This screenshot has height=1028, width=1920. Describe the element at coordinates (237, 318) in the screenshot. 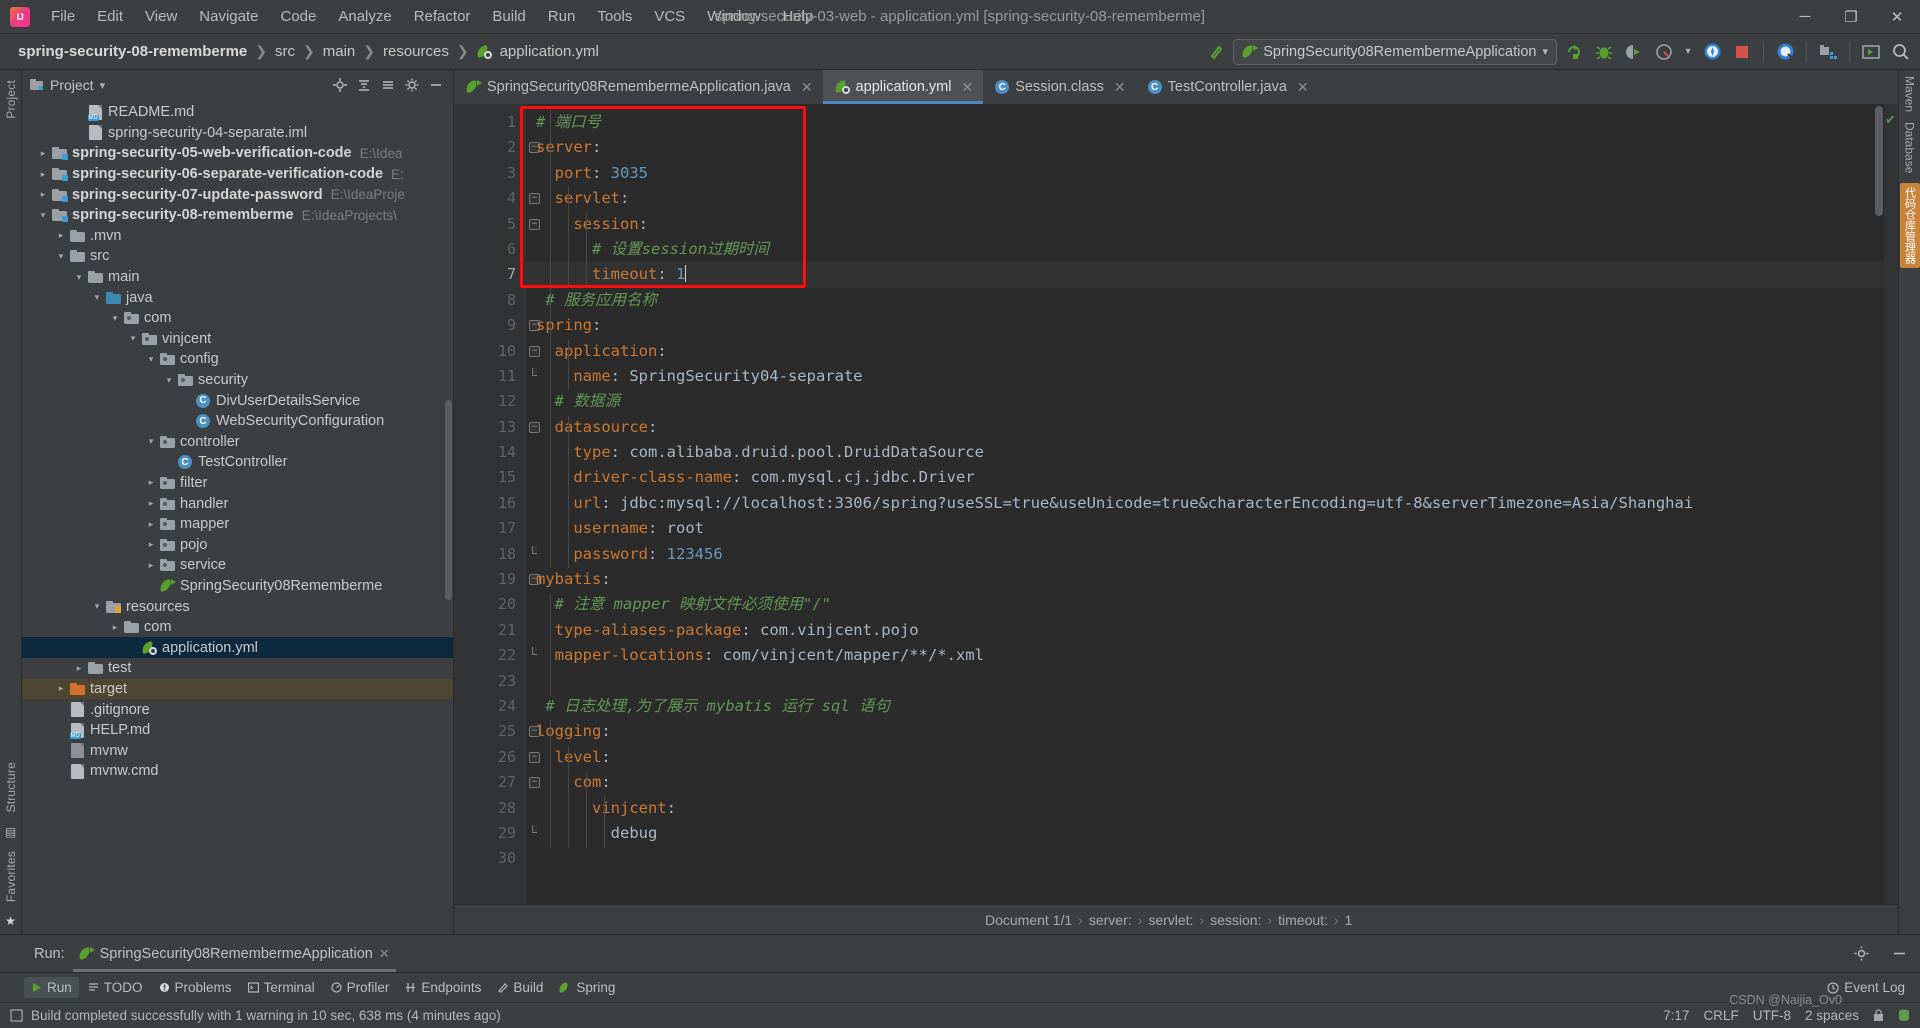

I see `tree-item-com: ▾ com` at that location.